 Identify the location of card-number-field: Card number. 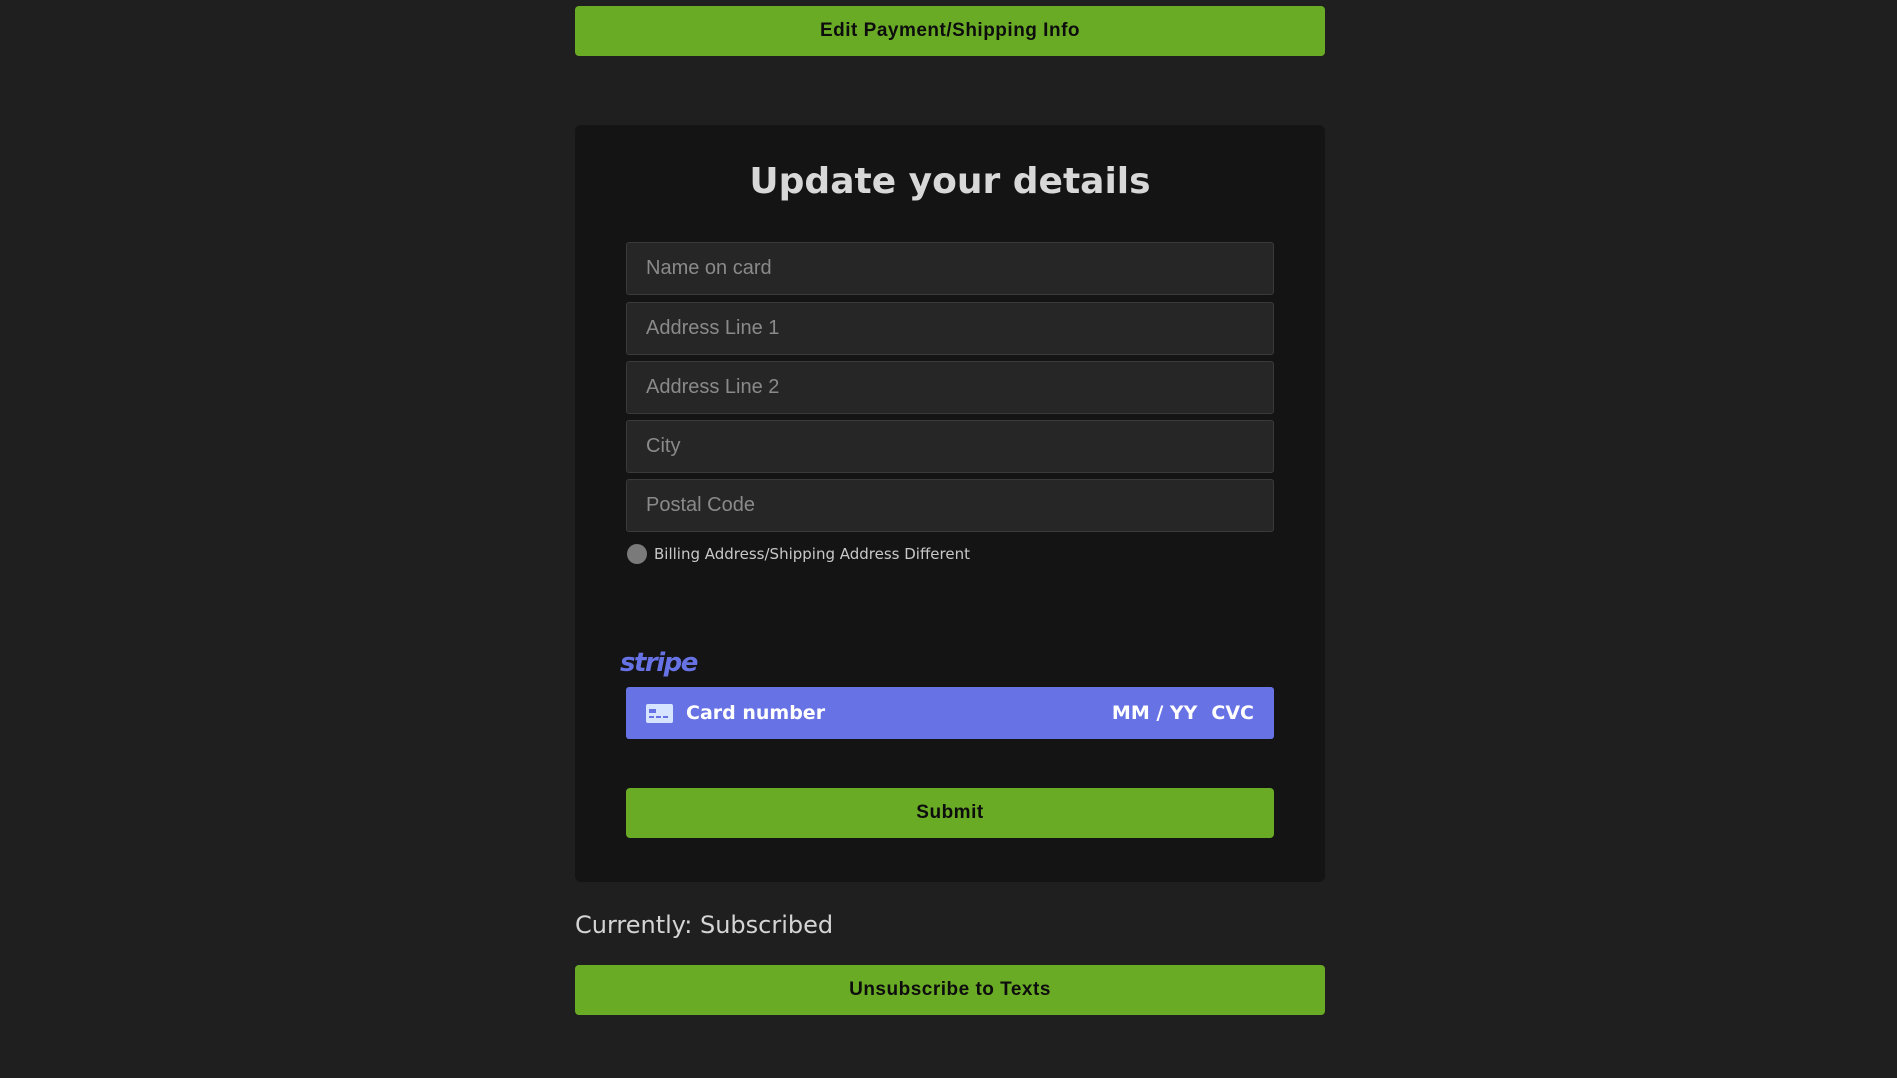
(899, 713).